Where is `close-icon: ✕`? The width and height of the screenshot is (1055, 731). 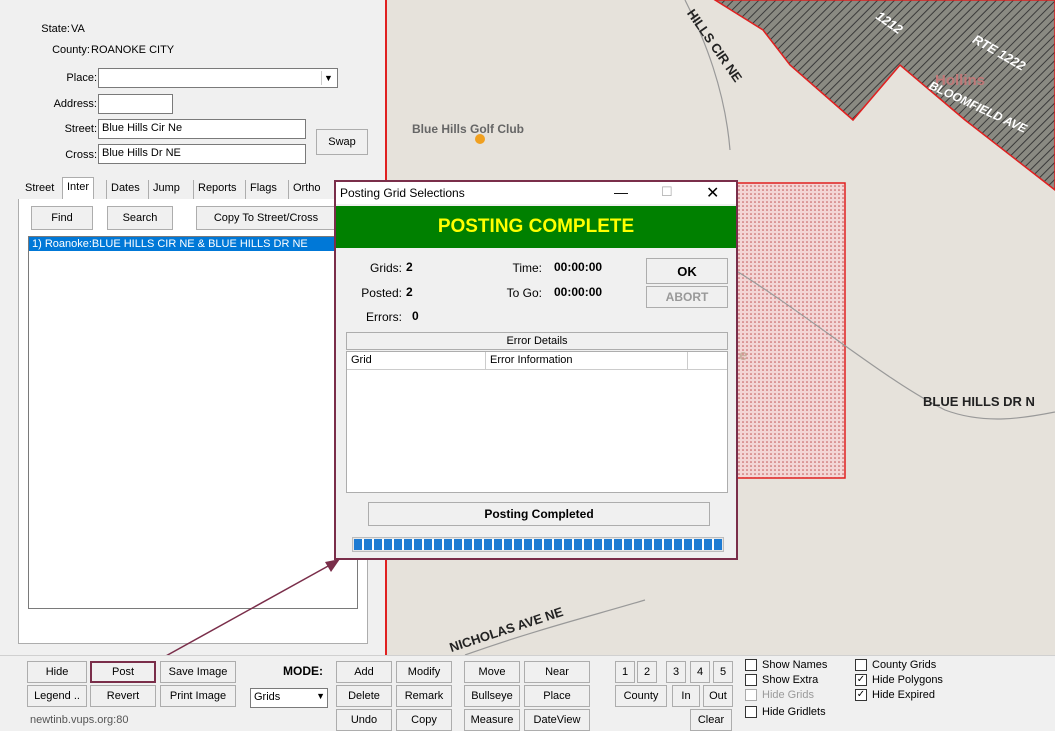 close-icon: ✕ is located at coordinates (712, 193).